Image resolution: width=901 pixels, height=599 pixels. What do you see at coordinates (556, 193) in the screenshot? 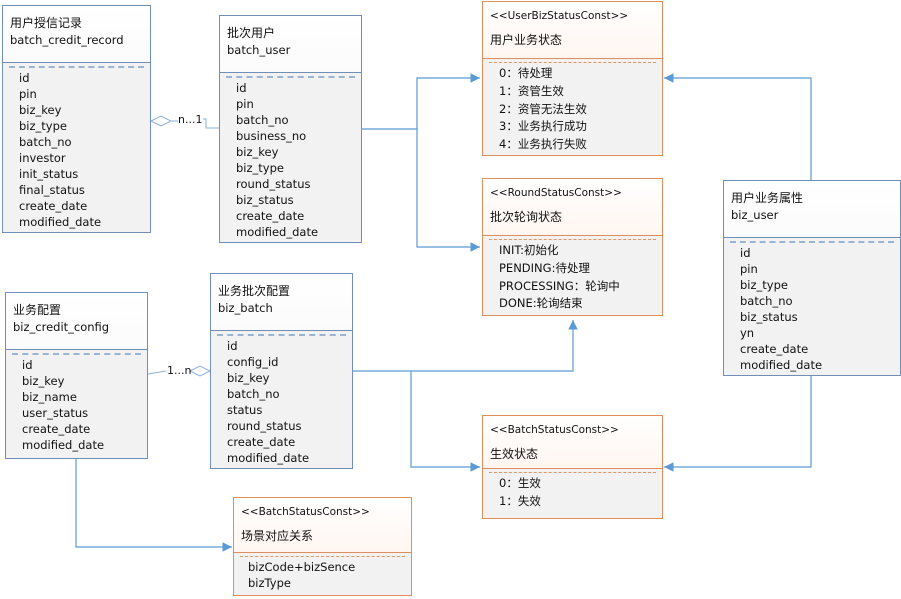
I see `stereotype-label: <<RoundStatusConst>>` at bounding box center [556, 193].